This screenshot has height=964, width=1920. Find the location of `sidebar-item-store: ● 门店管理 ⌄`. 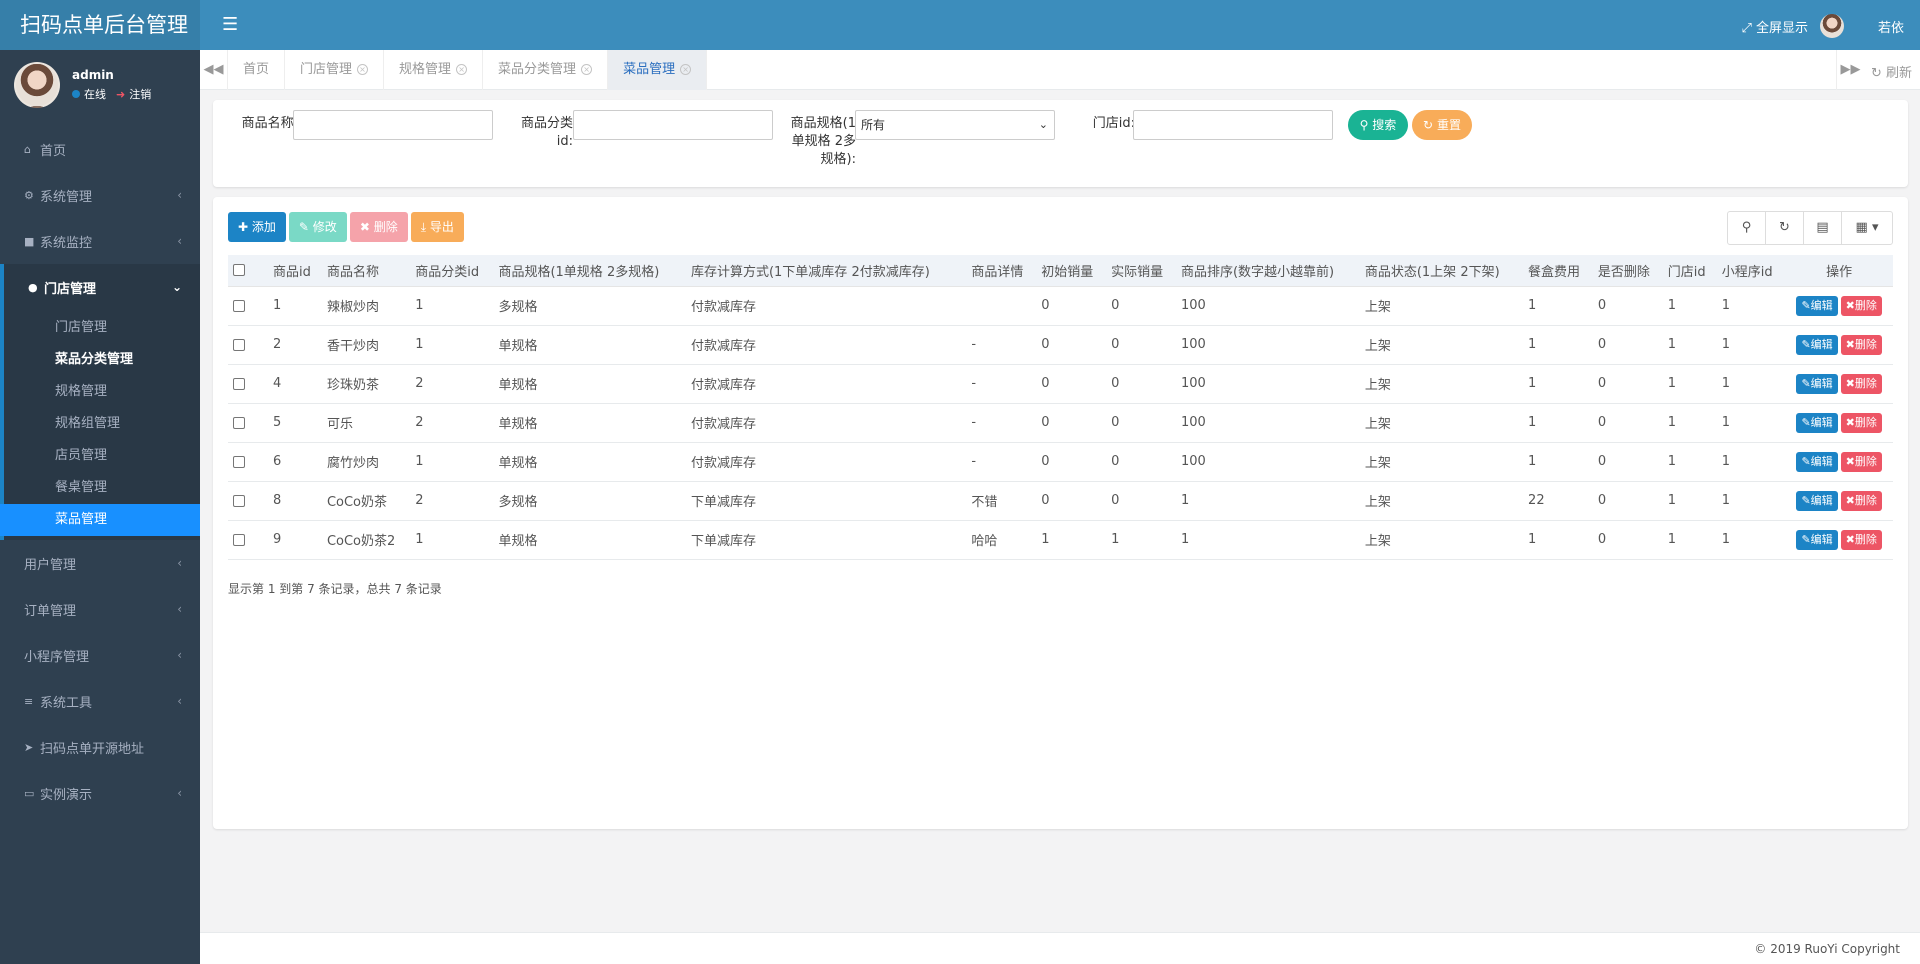

sidebar-item-store: ● 门店管理 ⌄ is located at coordinates (100, 287).